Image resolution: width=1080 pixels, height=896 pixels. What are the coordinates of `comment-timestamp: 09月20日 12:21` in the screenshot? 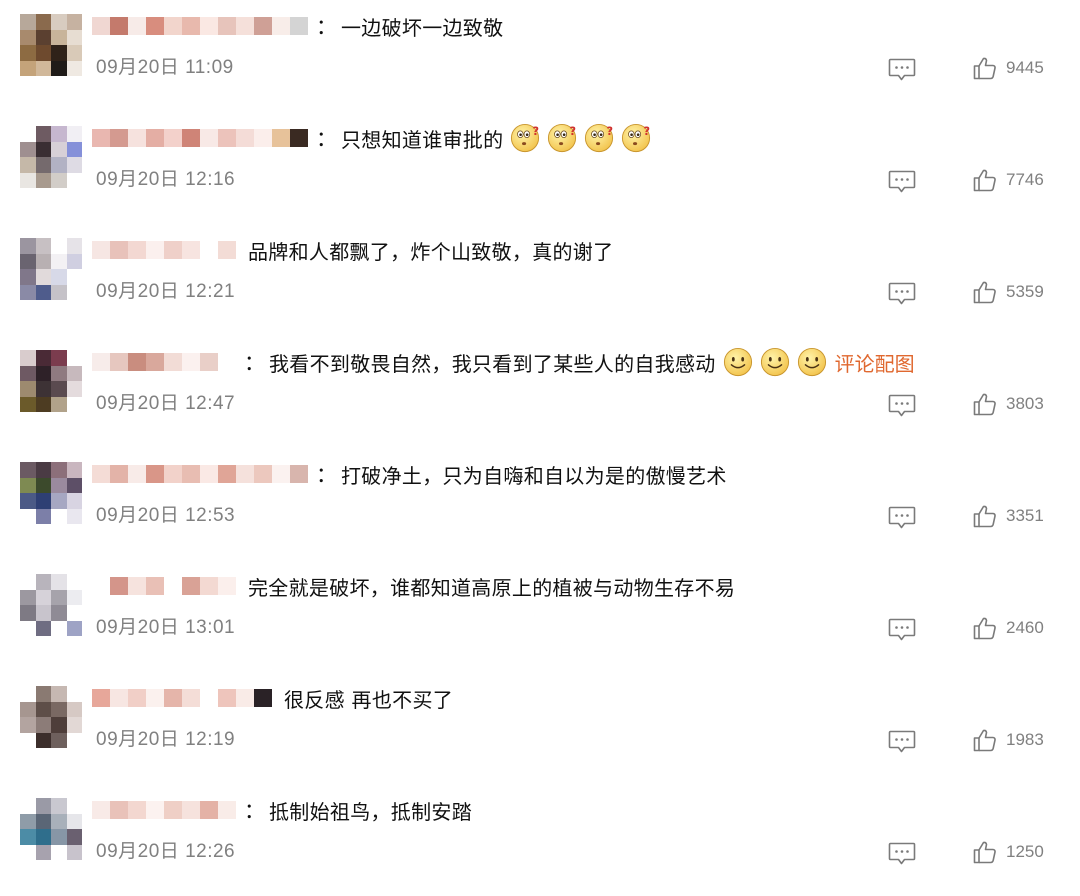 It's located at (165, 289).